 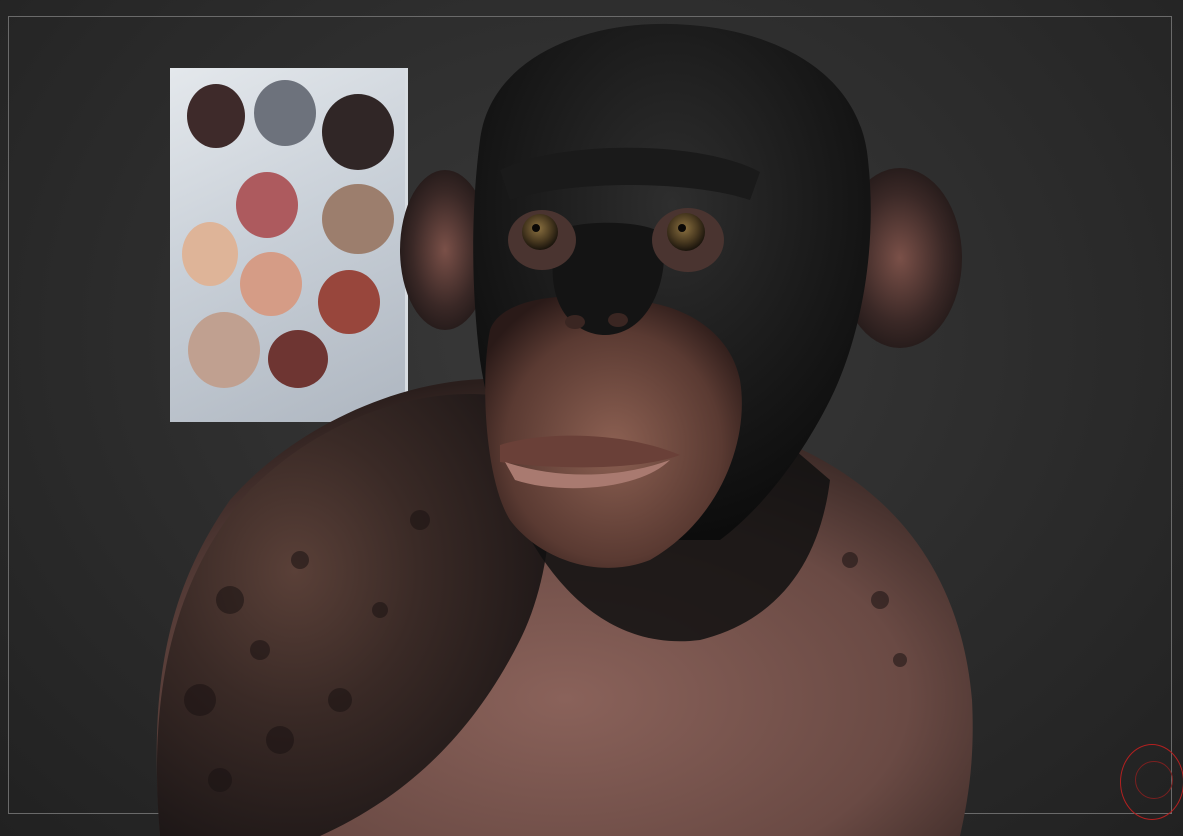 What do you see at coordinates (686, 232) in the screenshot?
I see `right-eye` at bounding box center [686, 232].